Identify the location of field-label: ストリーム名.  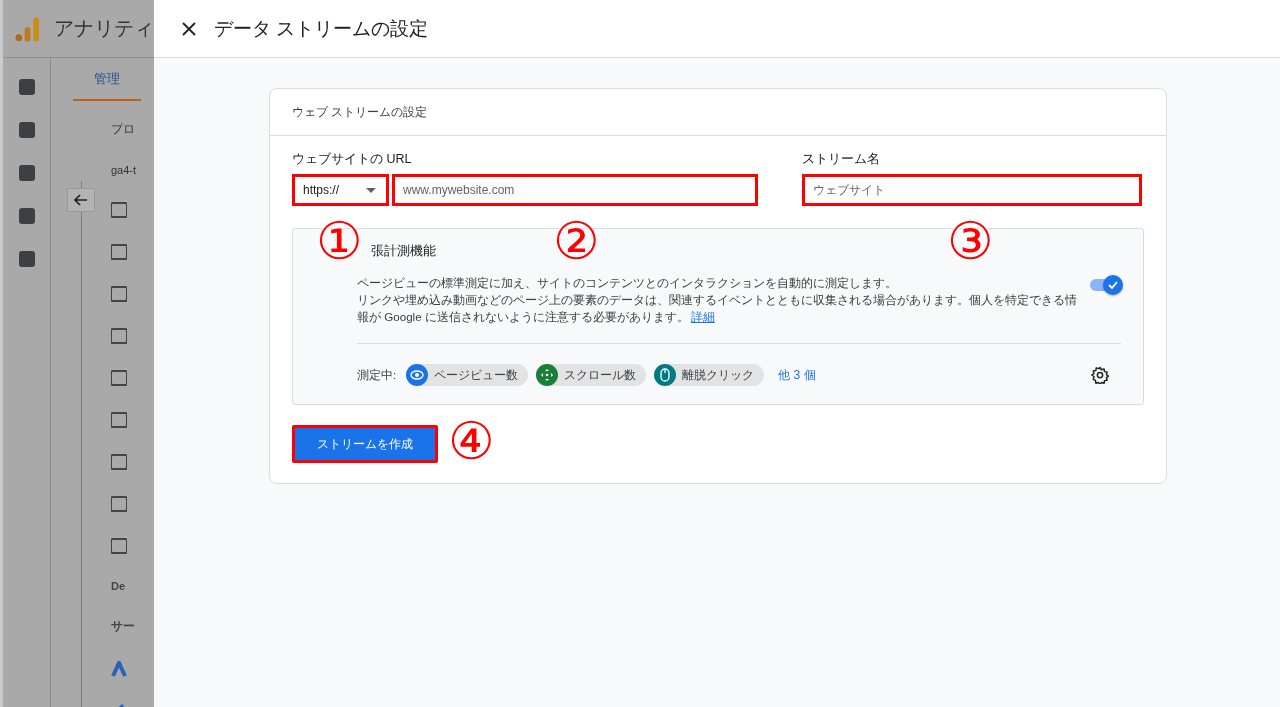
(841, 159).